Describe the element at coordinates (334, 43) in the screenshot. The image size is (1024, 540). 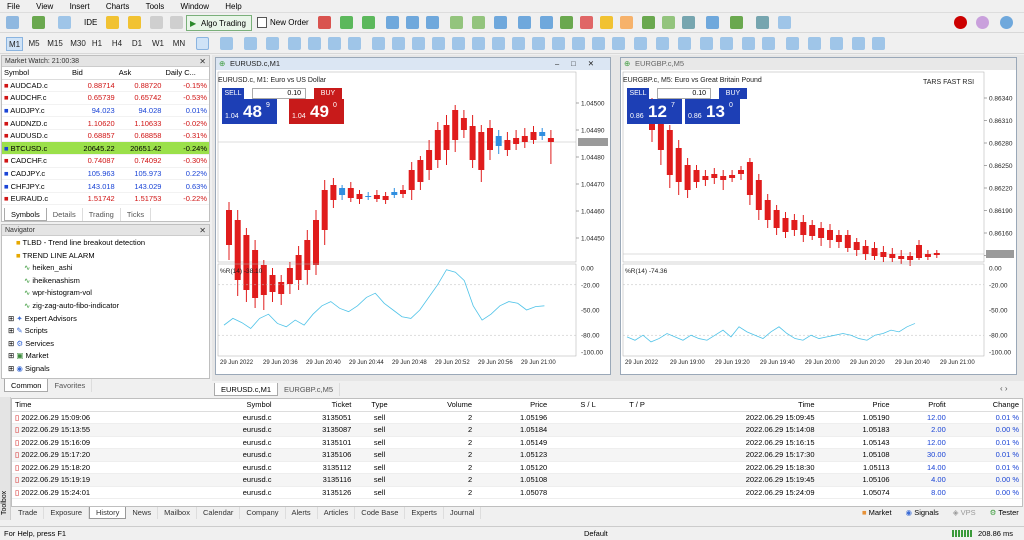
I see `pitchfork-icon` at that location.